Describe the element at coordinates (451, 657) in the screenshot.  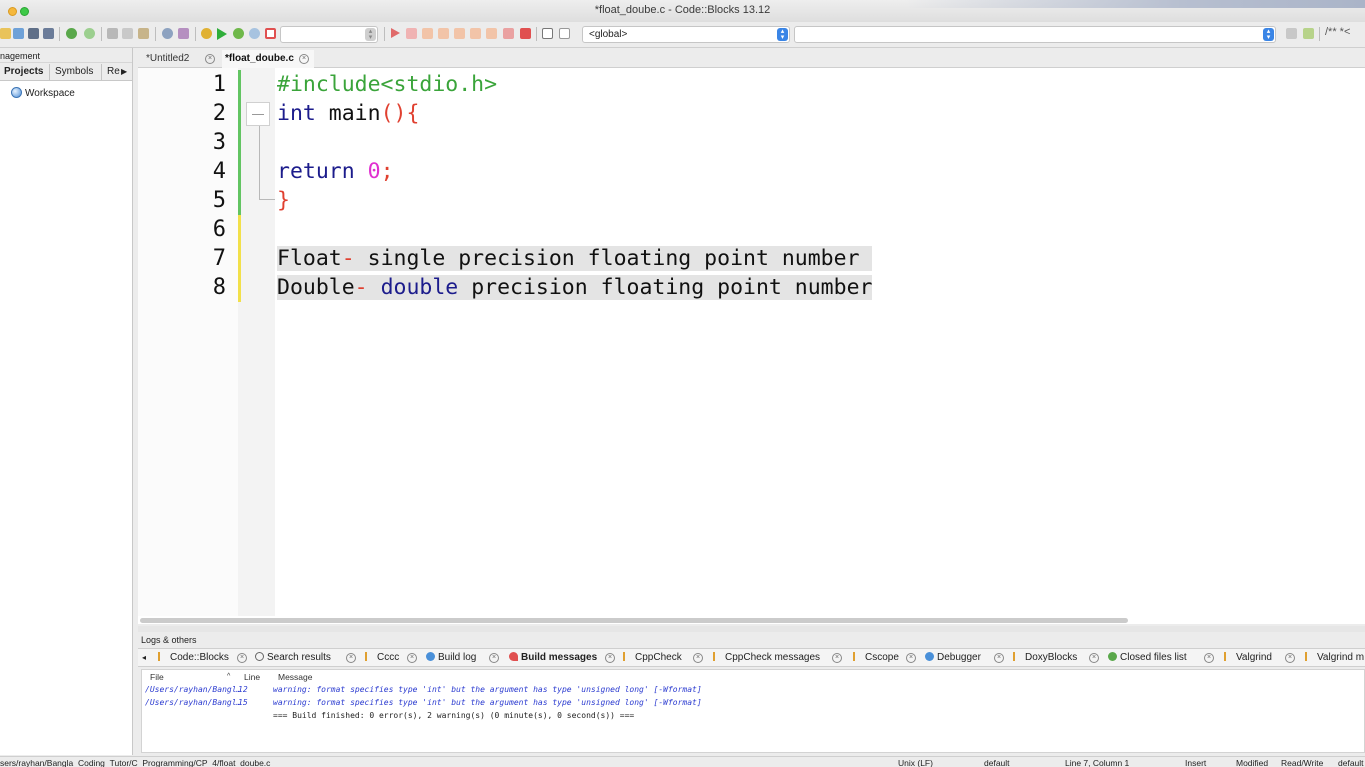
I see `log-tab-build-log: Build log` at that location.